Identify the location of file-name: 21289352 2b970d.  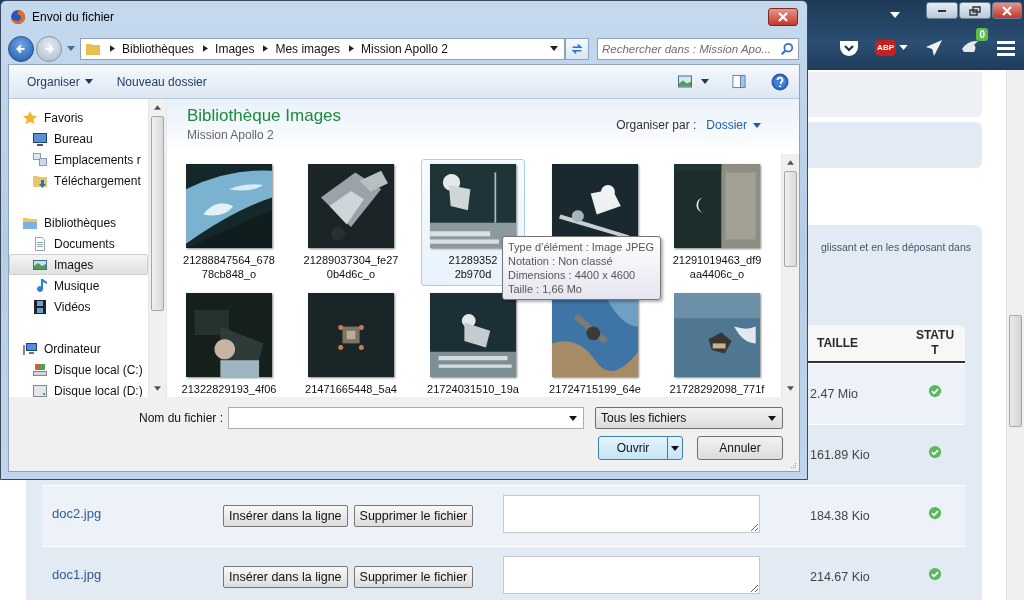
(473, 267).